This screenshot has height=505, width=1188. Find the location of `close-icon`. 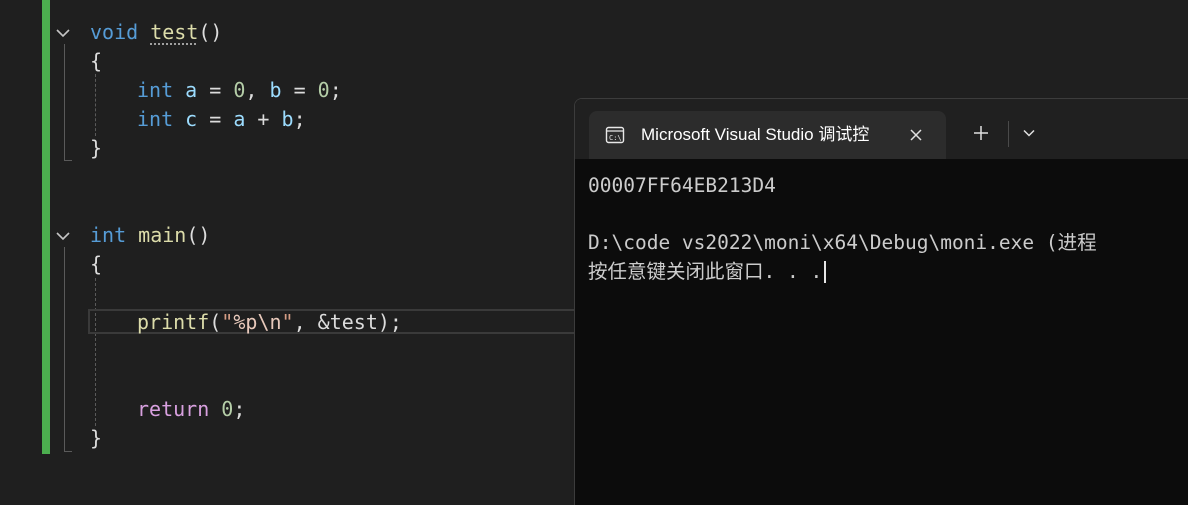

close-icon is located at coordinates (916, 135).